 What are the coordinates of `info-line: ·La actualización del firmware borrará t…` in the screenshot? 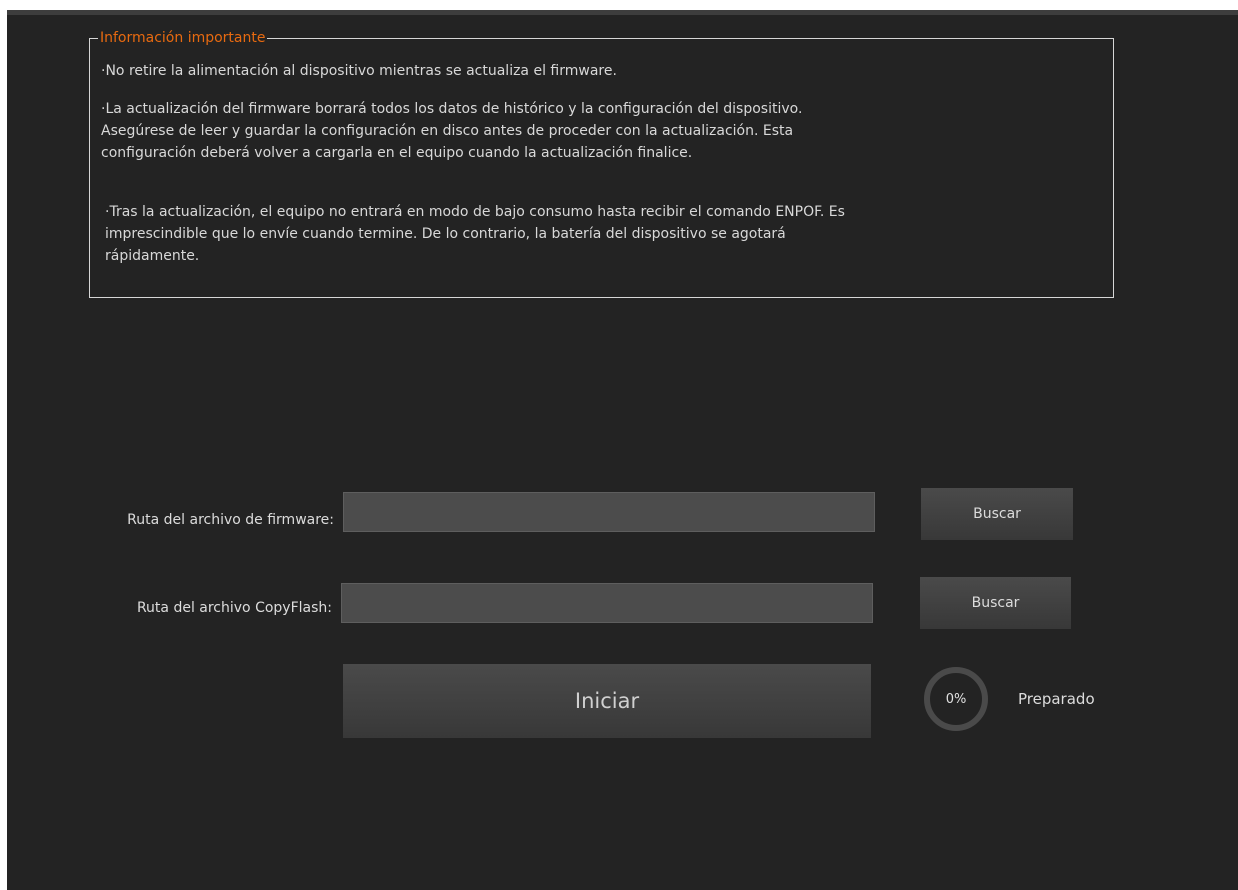 It's located at (452, 109).